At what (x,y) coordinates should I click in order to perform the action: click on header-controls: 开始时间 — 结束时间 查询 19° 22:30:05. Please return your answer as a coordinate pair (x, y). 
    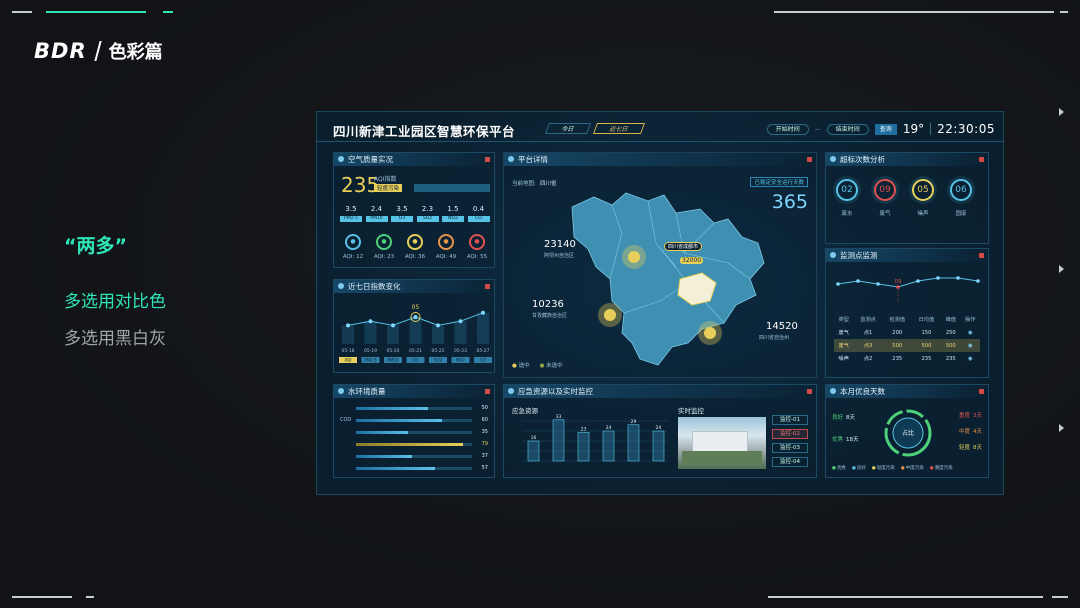
    Looking at the image, I should click on (880, 129).